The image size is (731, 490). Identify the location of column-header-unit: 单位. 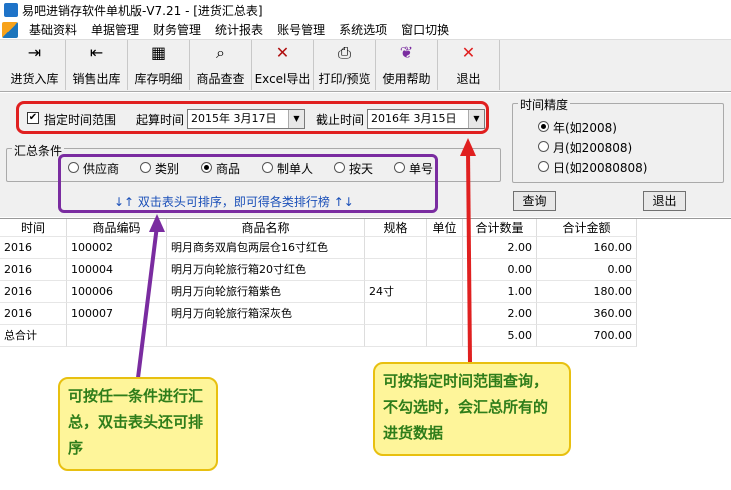
(445, 228).